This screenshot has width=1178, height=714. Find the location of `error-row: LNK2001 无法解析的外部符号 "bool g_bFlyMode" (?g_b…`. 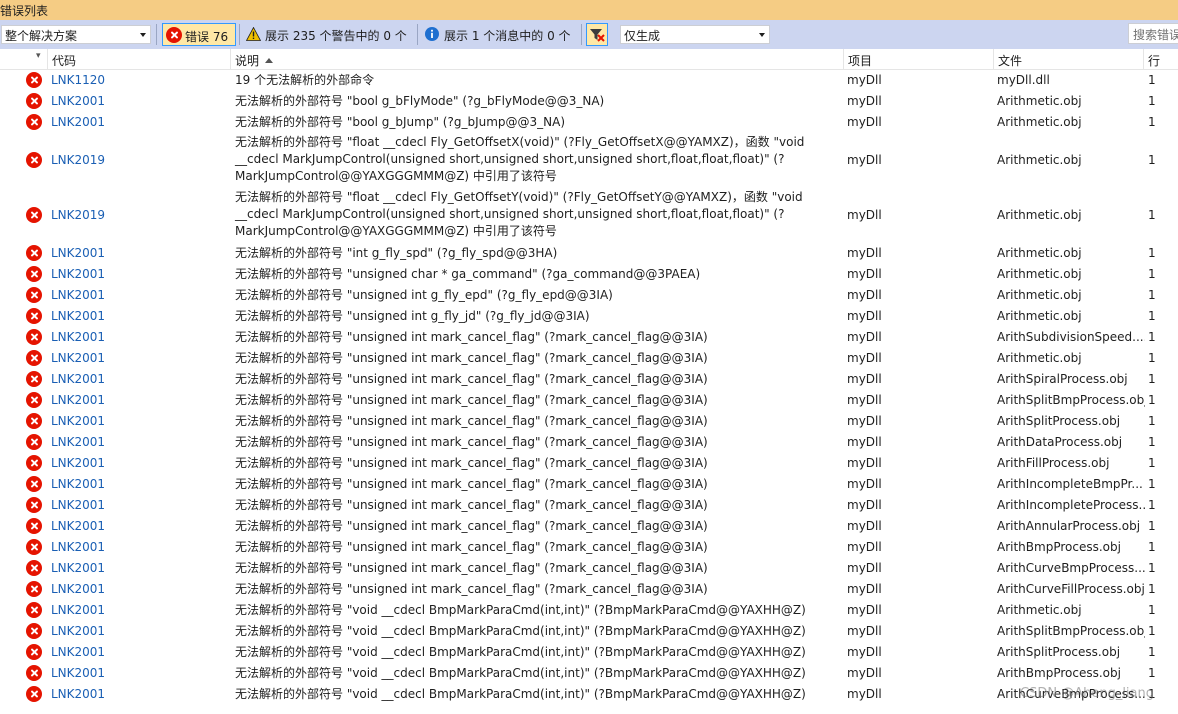

error-row: LNK2001 无法解析的外部符号 "bool g_bFlyMode" (?g_b… is located at coordinates (589, 101).